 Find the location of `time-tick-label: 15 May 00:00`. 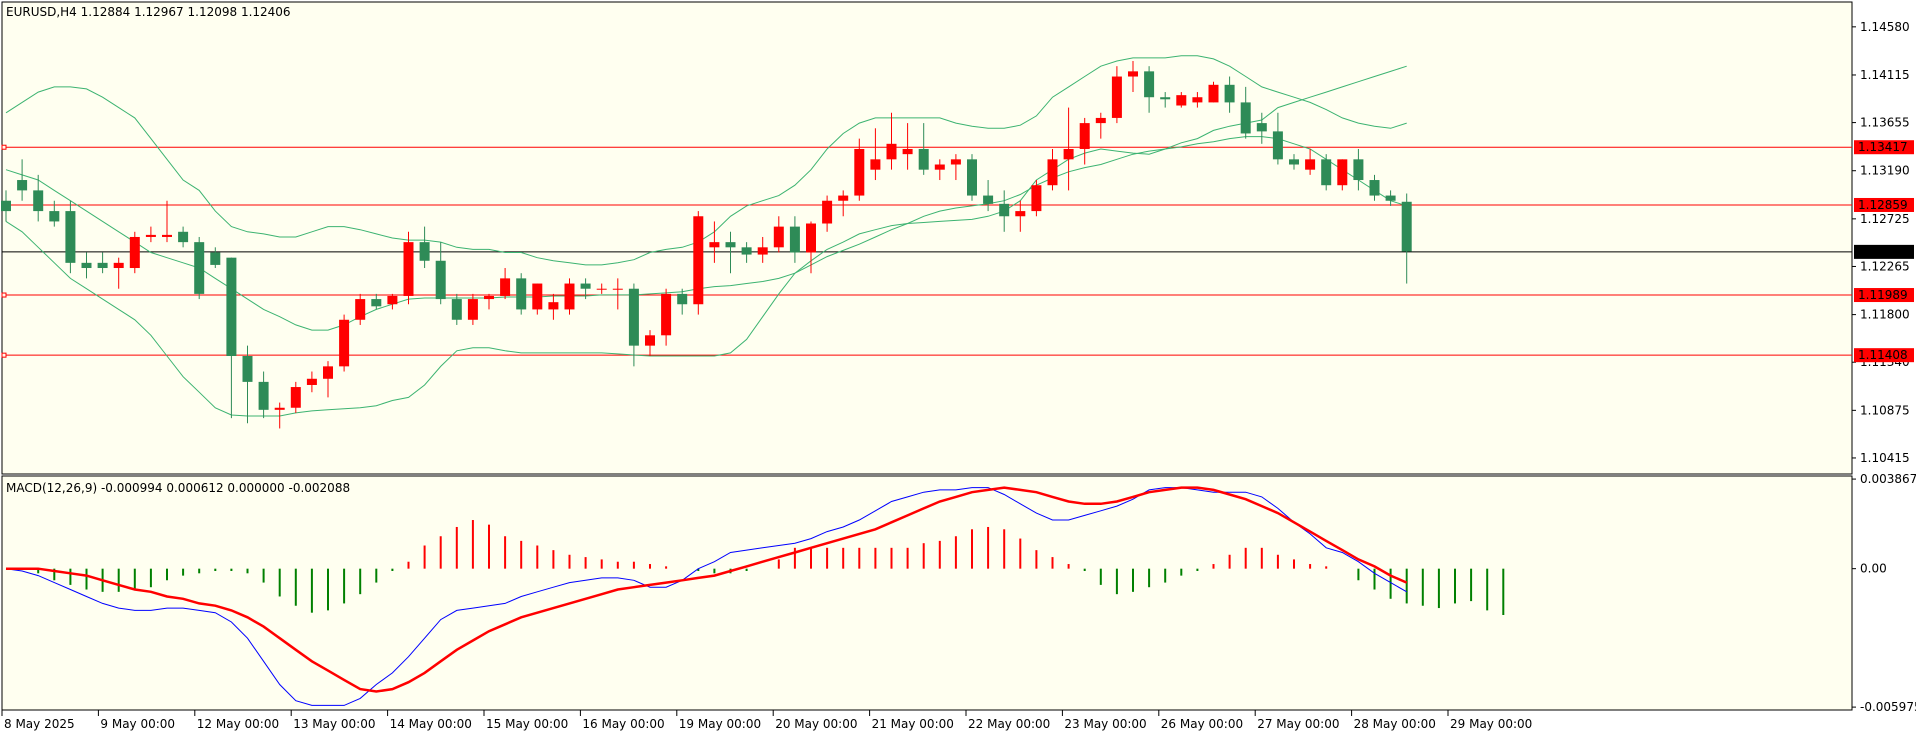

time-tick-label: 15 May 00:00 is located at coordinates (527, 724).